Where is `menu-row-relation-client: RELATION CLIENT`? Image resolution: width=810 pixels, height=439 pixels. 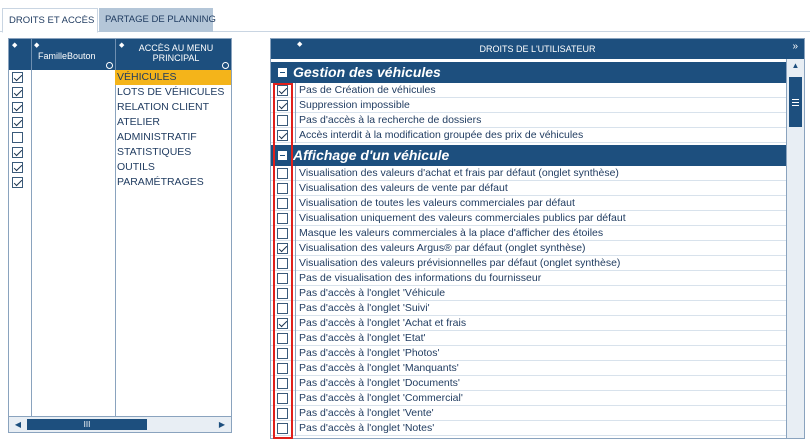
menu-row-relation-client: RELATION CLIENT is located at coordinates (120, 107).